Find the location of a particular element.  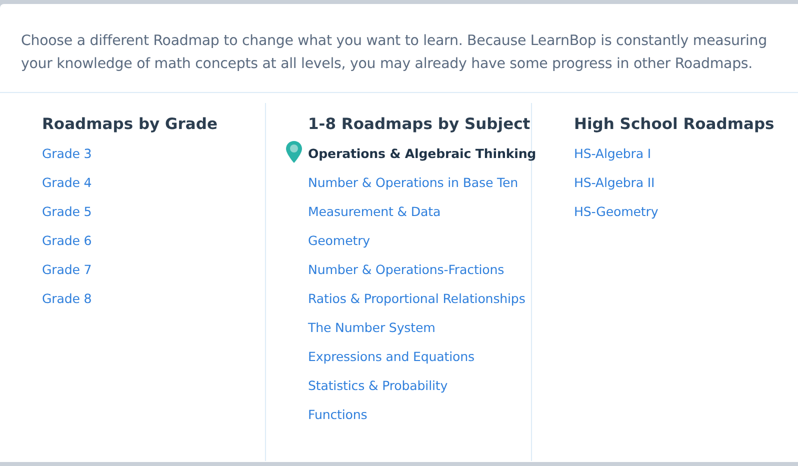

roadmap-link: Grade 8 is located at coordinates (67, 298).